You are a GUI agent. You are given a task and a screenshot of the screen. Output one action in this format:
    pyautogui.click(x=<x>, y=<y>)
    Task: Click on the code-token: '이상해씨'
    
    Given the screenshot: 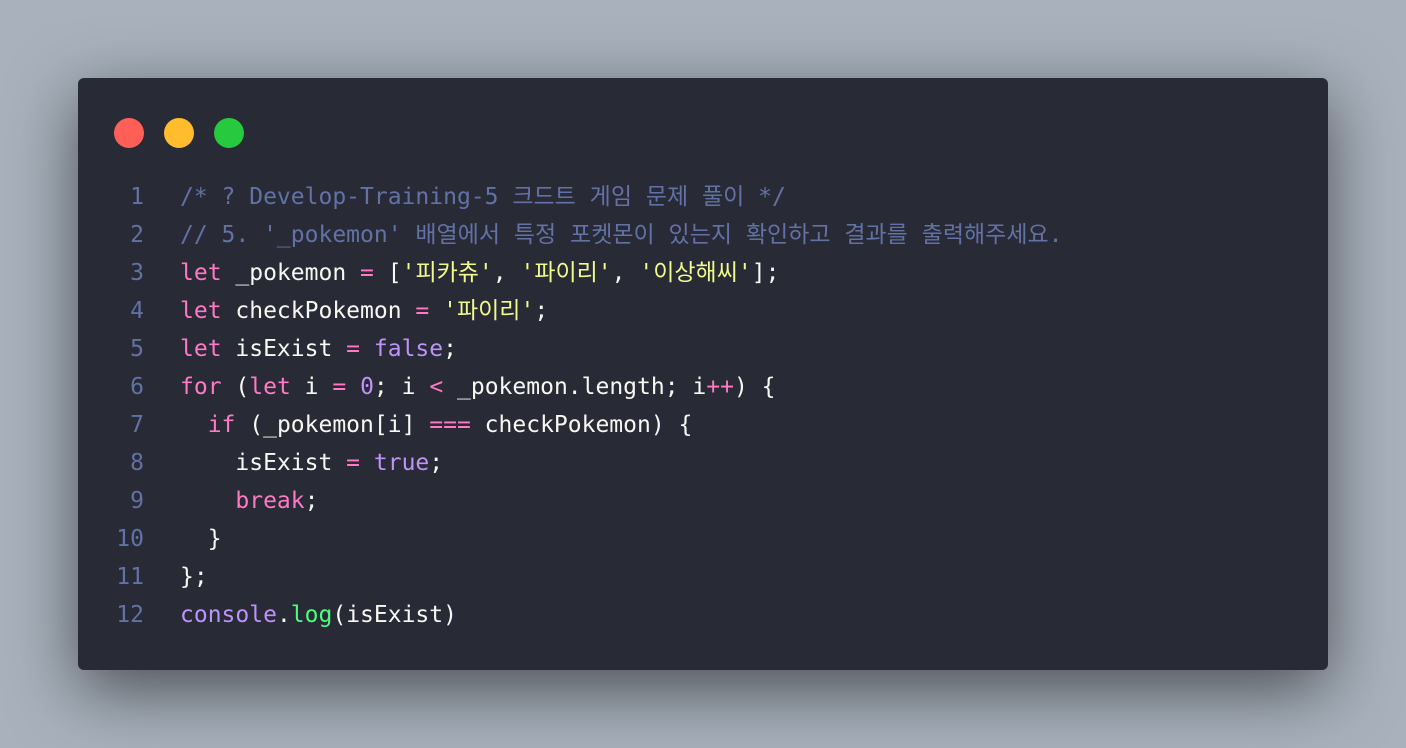 What is the action you would take?
    pyautogui.click(x=695, y=273)
    